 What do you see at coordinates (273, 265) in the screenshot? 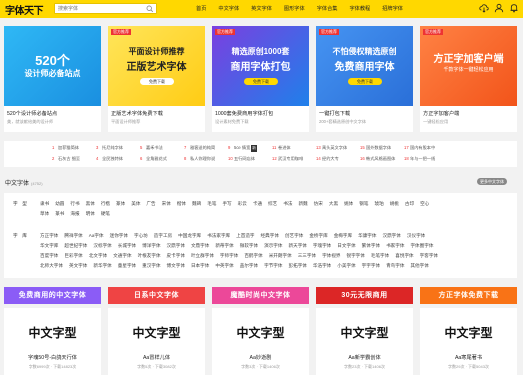
I see `category-link: 字节字体` at bounding box center [273, 265].